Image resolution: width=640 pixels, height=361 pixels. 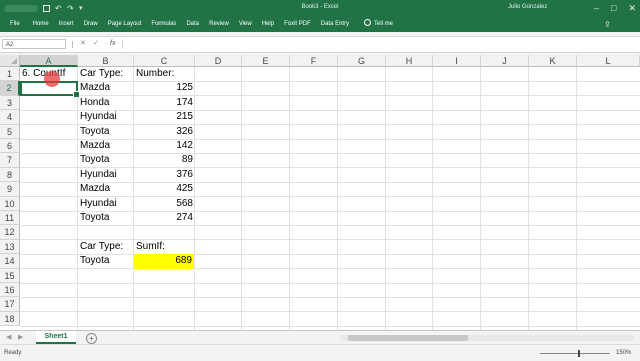 What do you see at coordinates (10, 117) in the screenshot?
I see `row-header-4: 4` at bounding box center [10, 117].